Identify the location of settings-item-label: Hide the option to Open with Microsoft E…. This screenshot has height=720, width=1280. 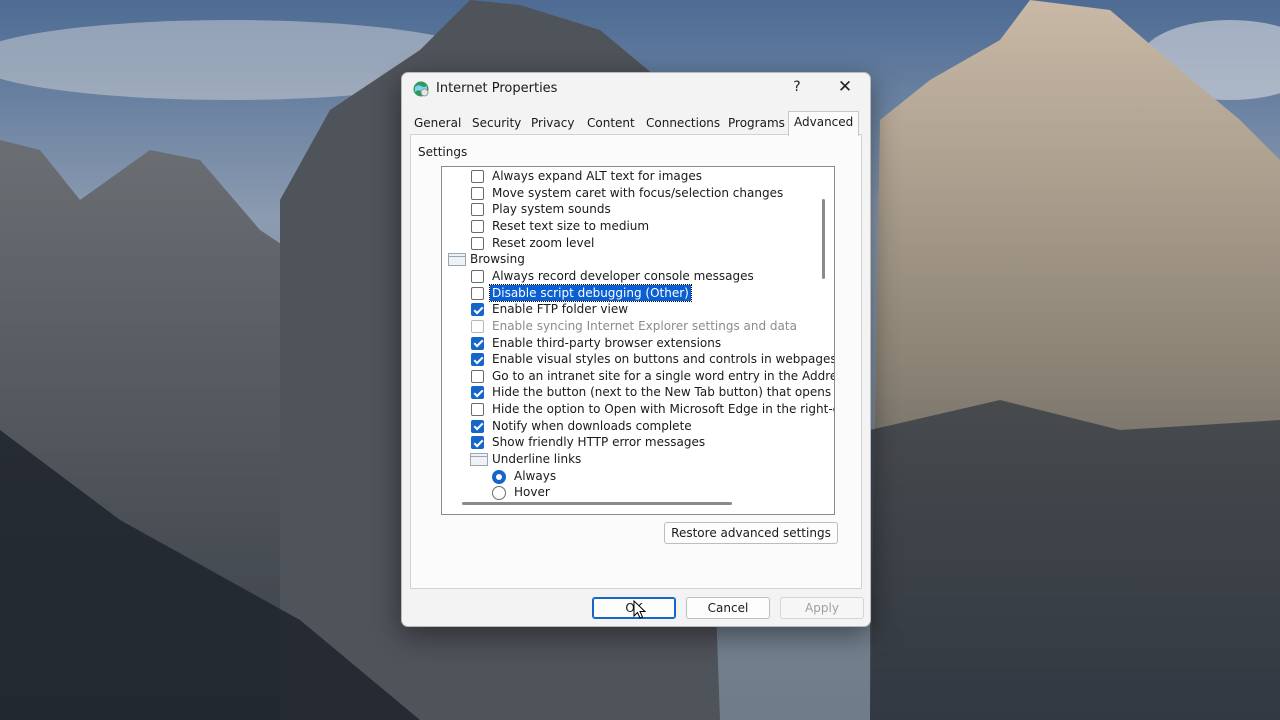
(663, 409).